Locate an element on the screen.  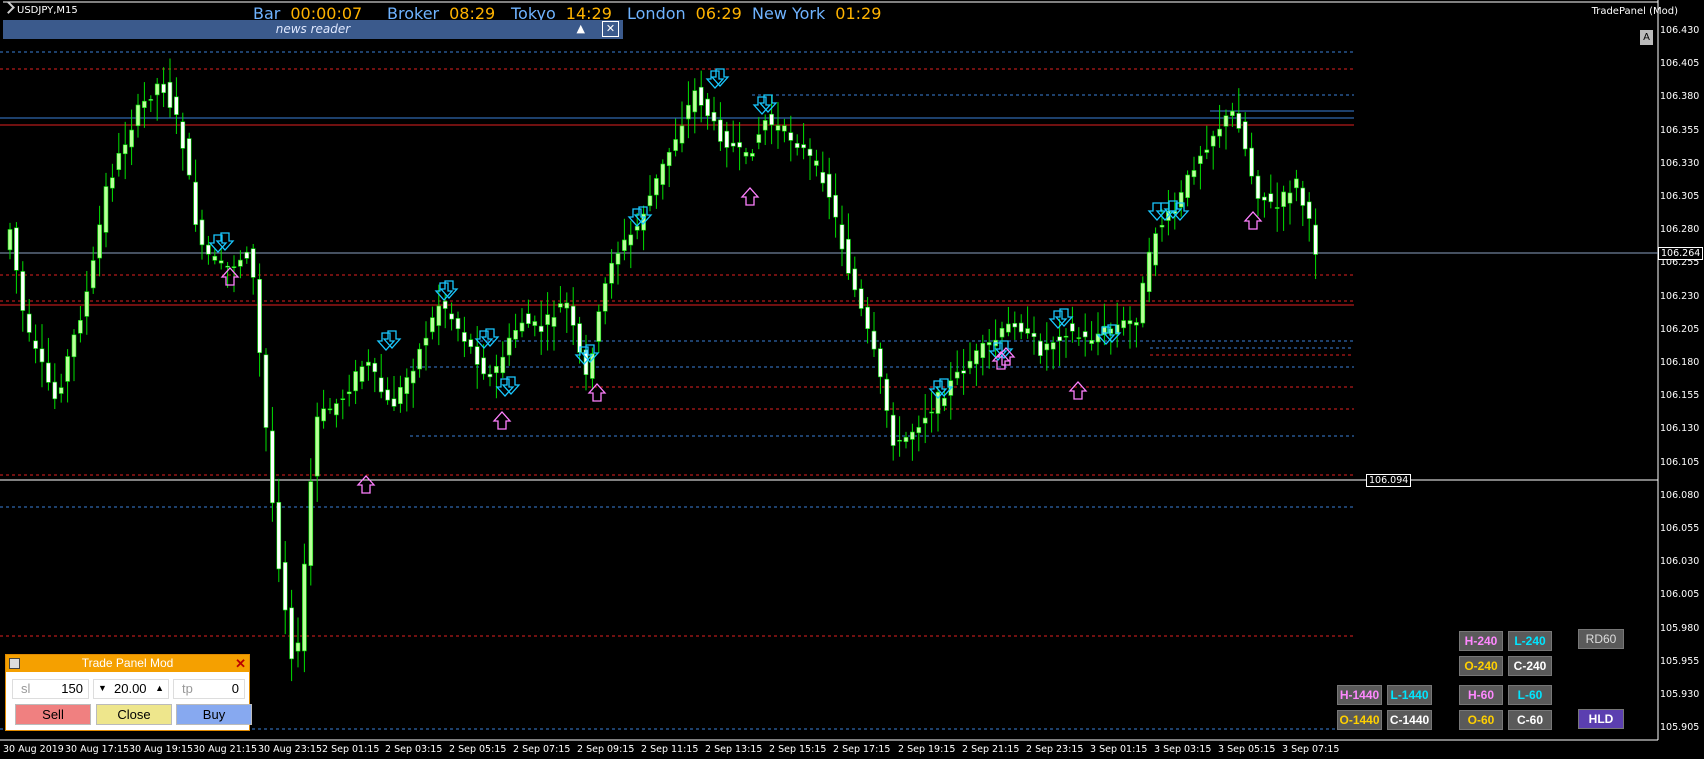
close-button: Close is located at coordinates (134, 714).